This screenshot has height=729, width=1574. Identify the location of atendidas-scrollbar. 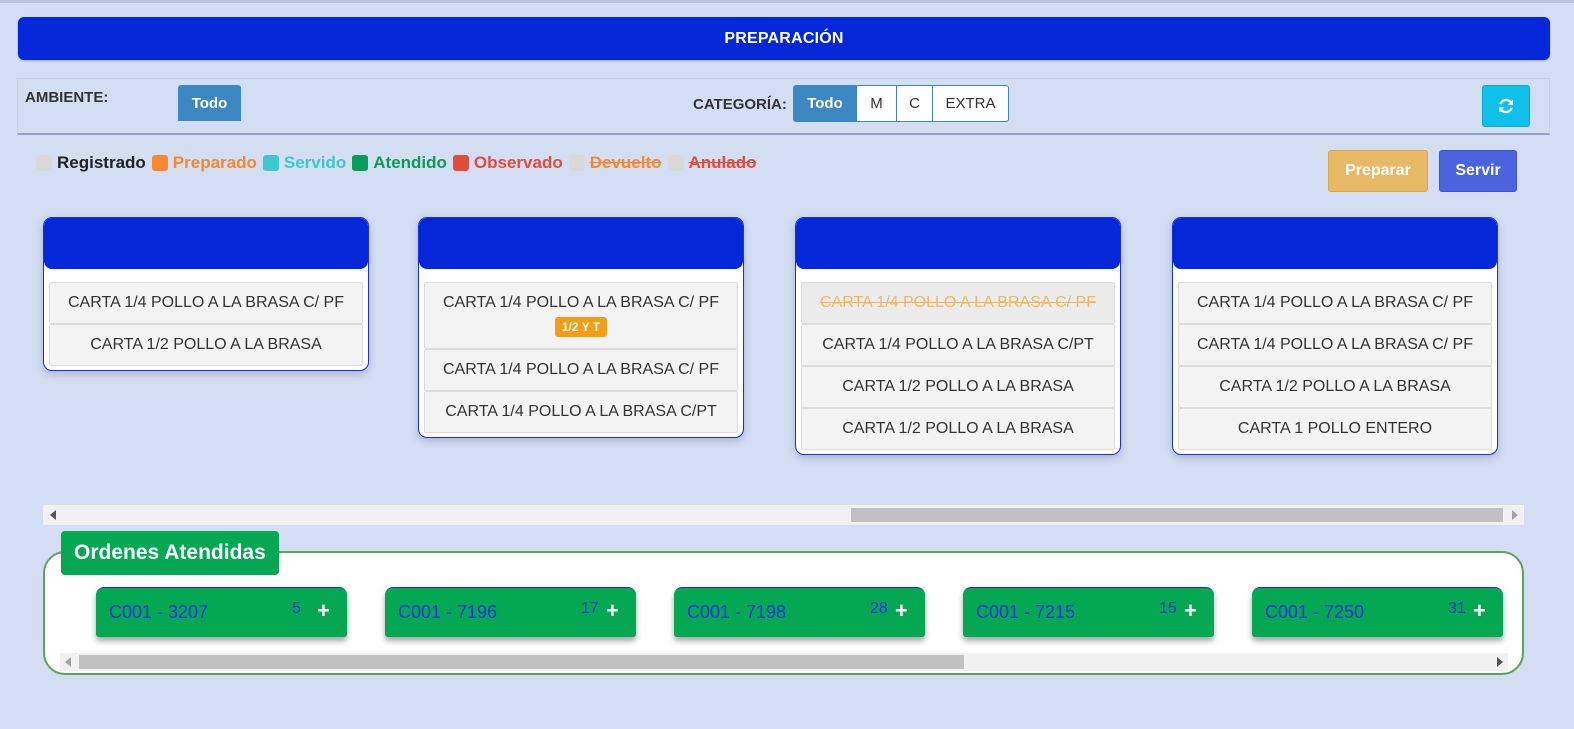
(784, 662).